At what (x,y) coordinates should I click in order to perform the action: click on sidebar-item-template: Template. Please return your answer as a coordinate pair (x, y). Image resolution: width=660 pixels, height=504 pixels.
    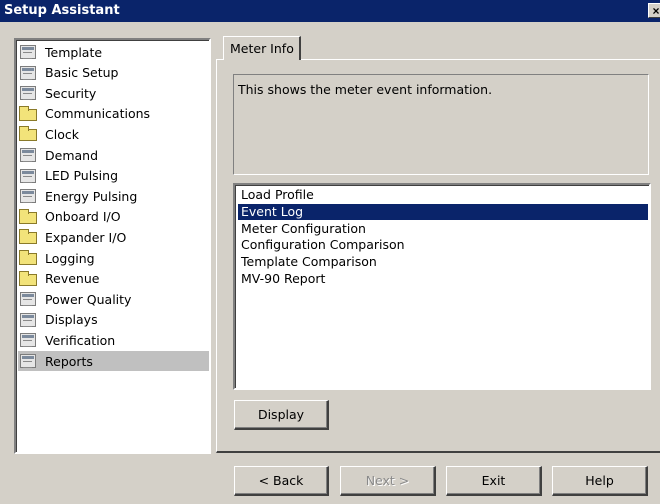
    Looking at the image, I should click on (113, 52).